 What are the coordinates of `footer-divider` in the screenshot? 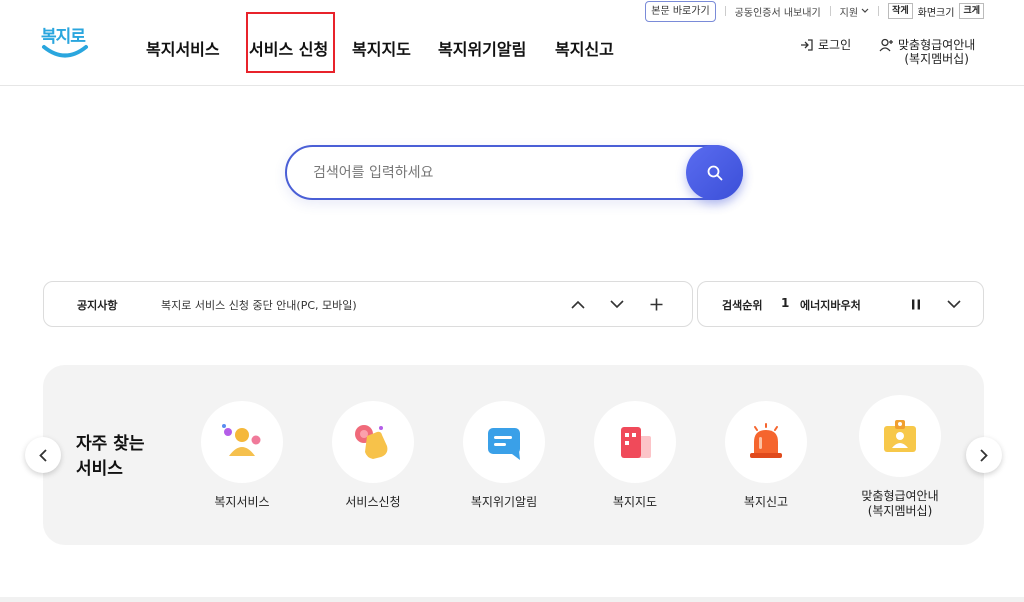 It's located at (512, 599).